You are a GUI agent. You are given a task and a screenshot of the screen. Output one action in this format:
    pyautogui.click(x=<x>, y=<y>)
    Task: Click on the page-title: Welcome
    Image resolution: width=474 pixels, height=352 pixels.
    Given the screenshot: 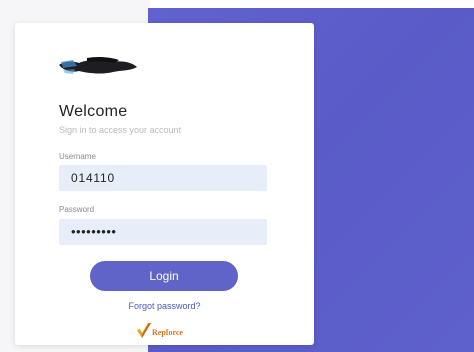 What is the action you would take?
    pyautogui.click(x=93, y=111)
    